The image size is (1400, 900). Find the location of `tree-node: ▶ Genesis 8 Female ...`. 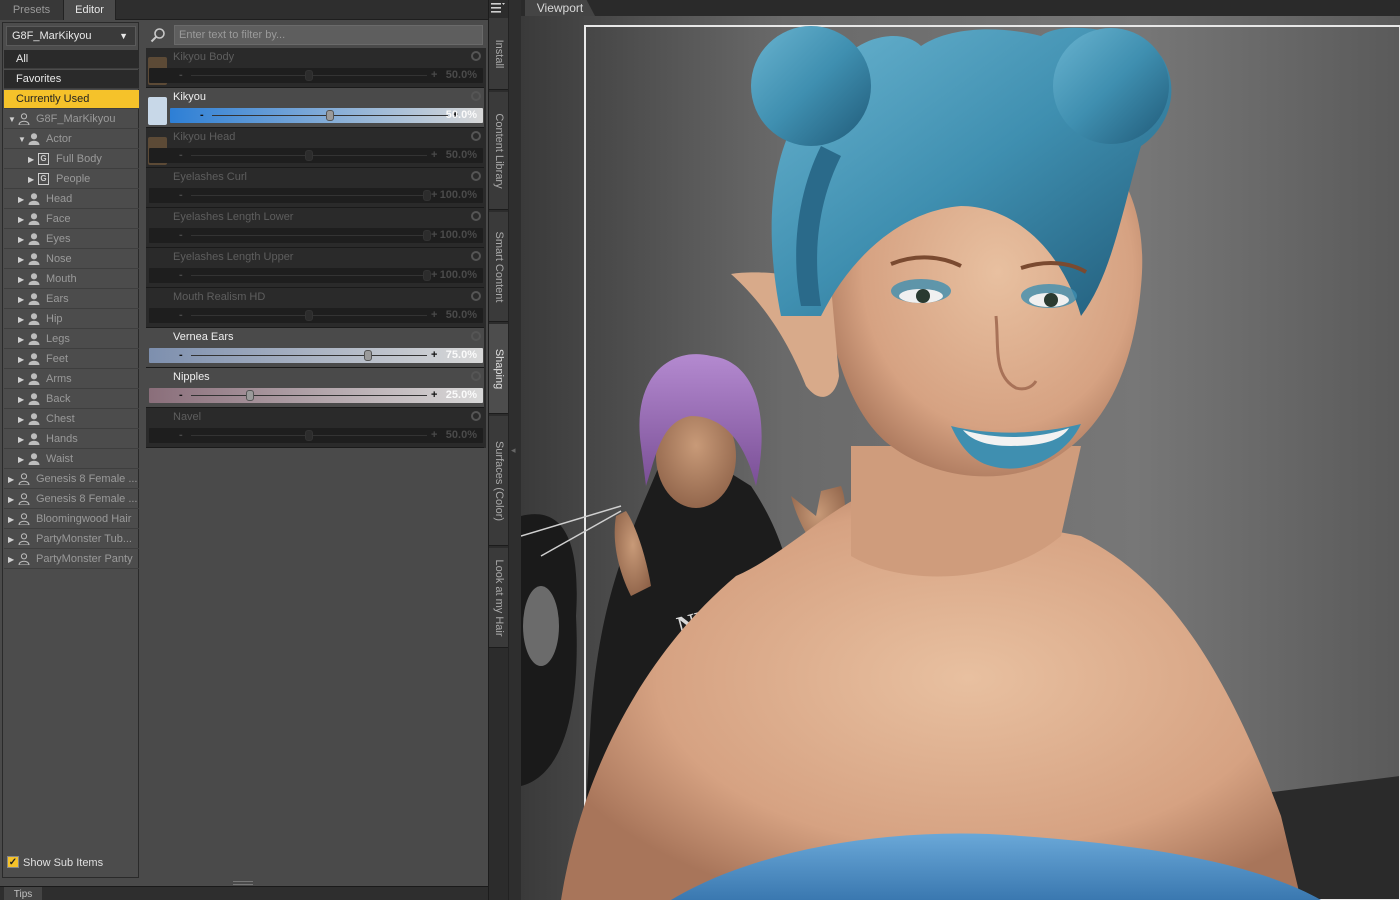

tree-node: ▶ Genesis 8 Female ... is located at coordinates (71, 479).